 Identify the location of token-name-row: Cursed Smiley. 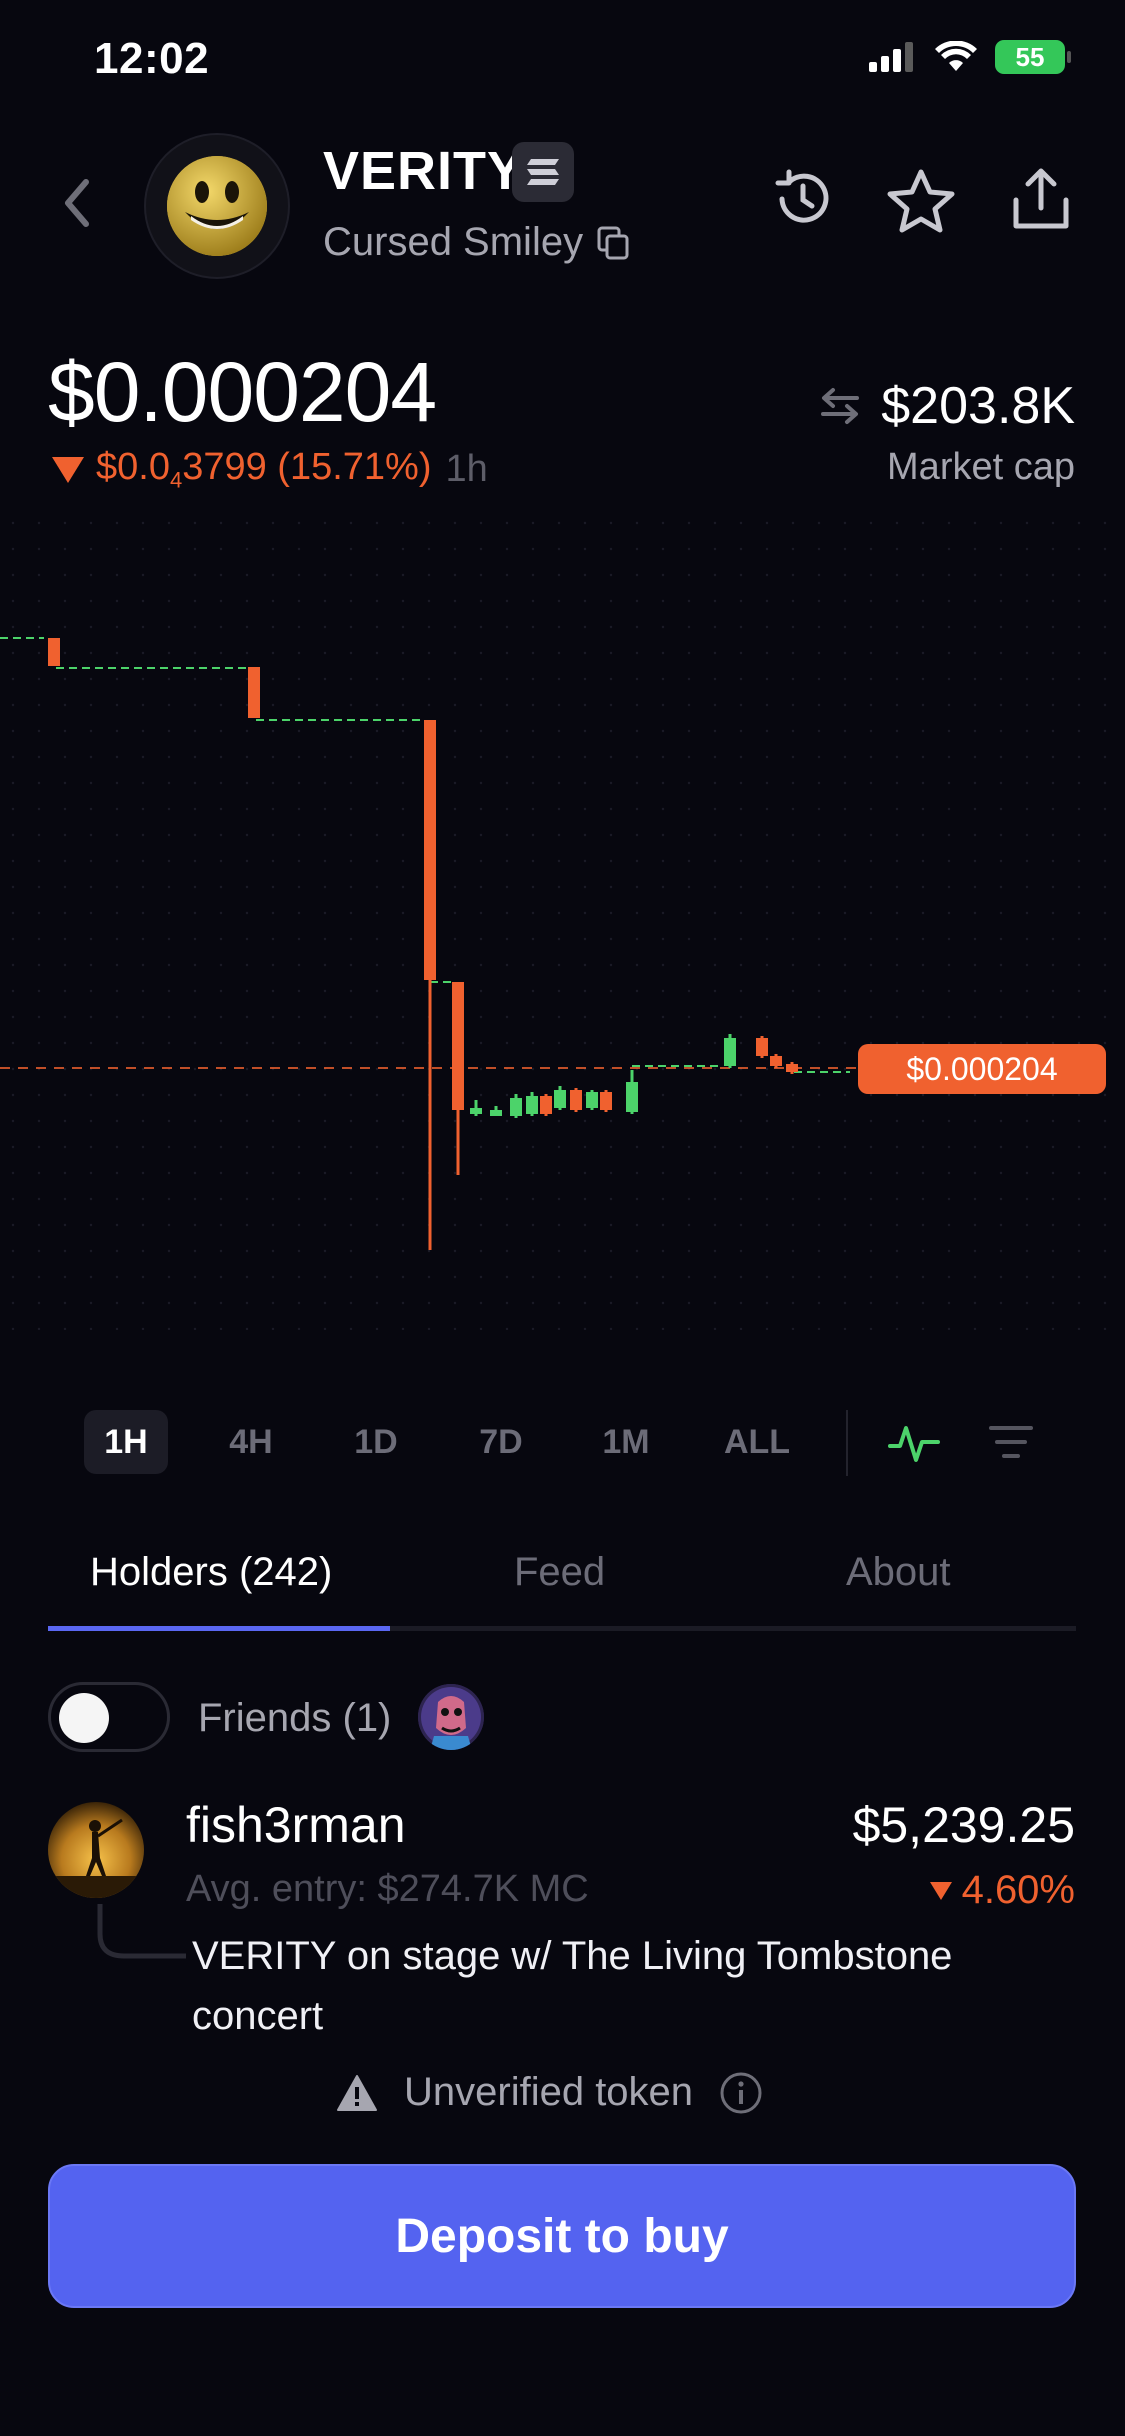
(476, 242).